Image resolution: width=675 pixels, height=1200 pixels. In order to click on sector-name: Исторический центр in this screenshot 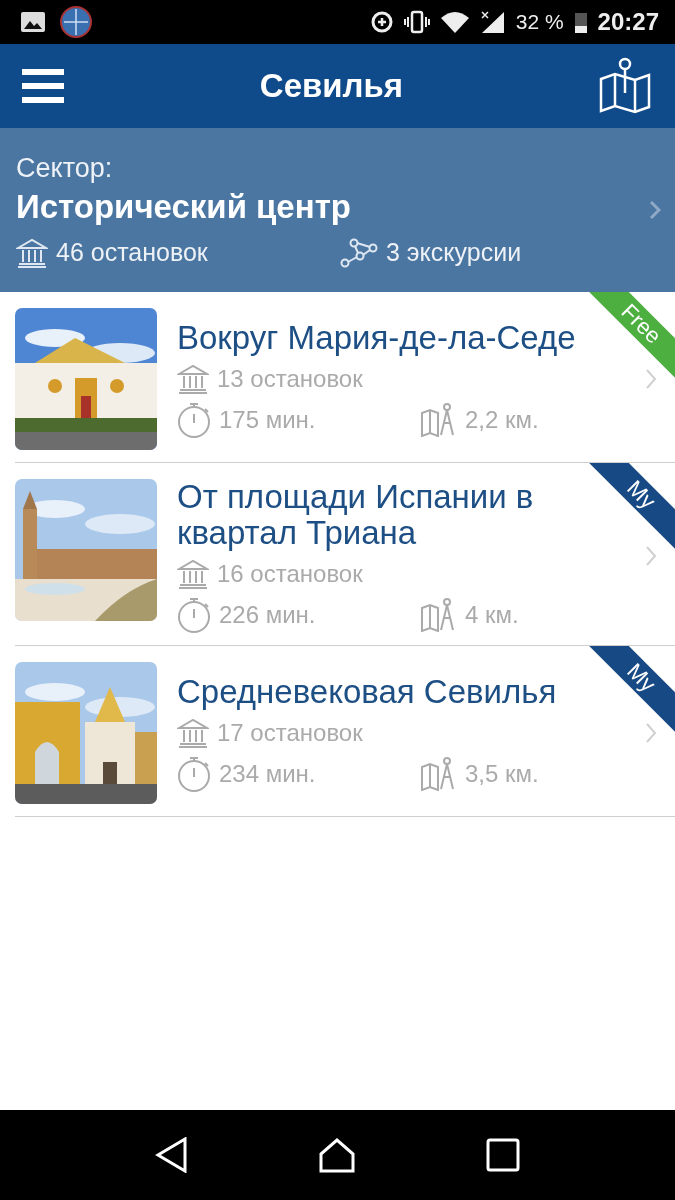, I will do `click(184, 206)`.